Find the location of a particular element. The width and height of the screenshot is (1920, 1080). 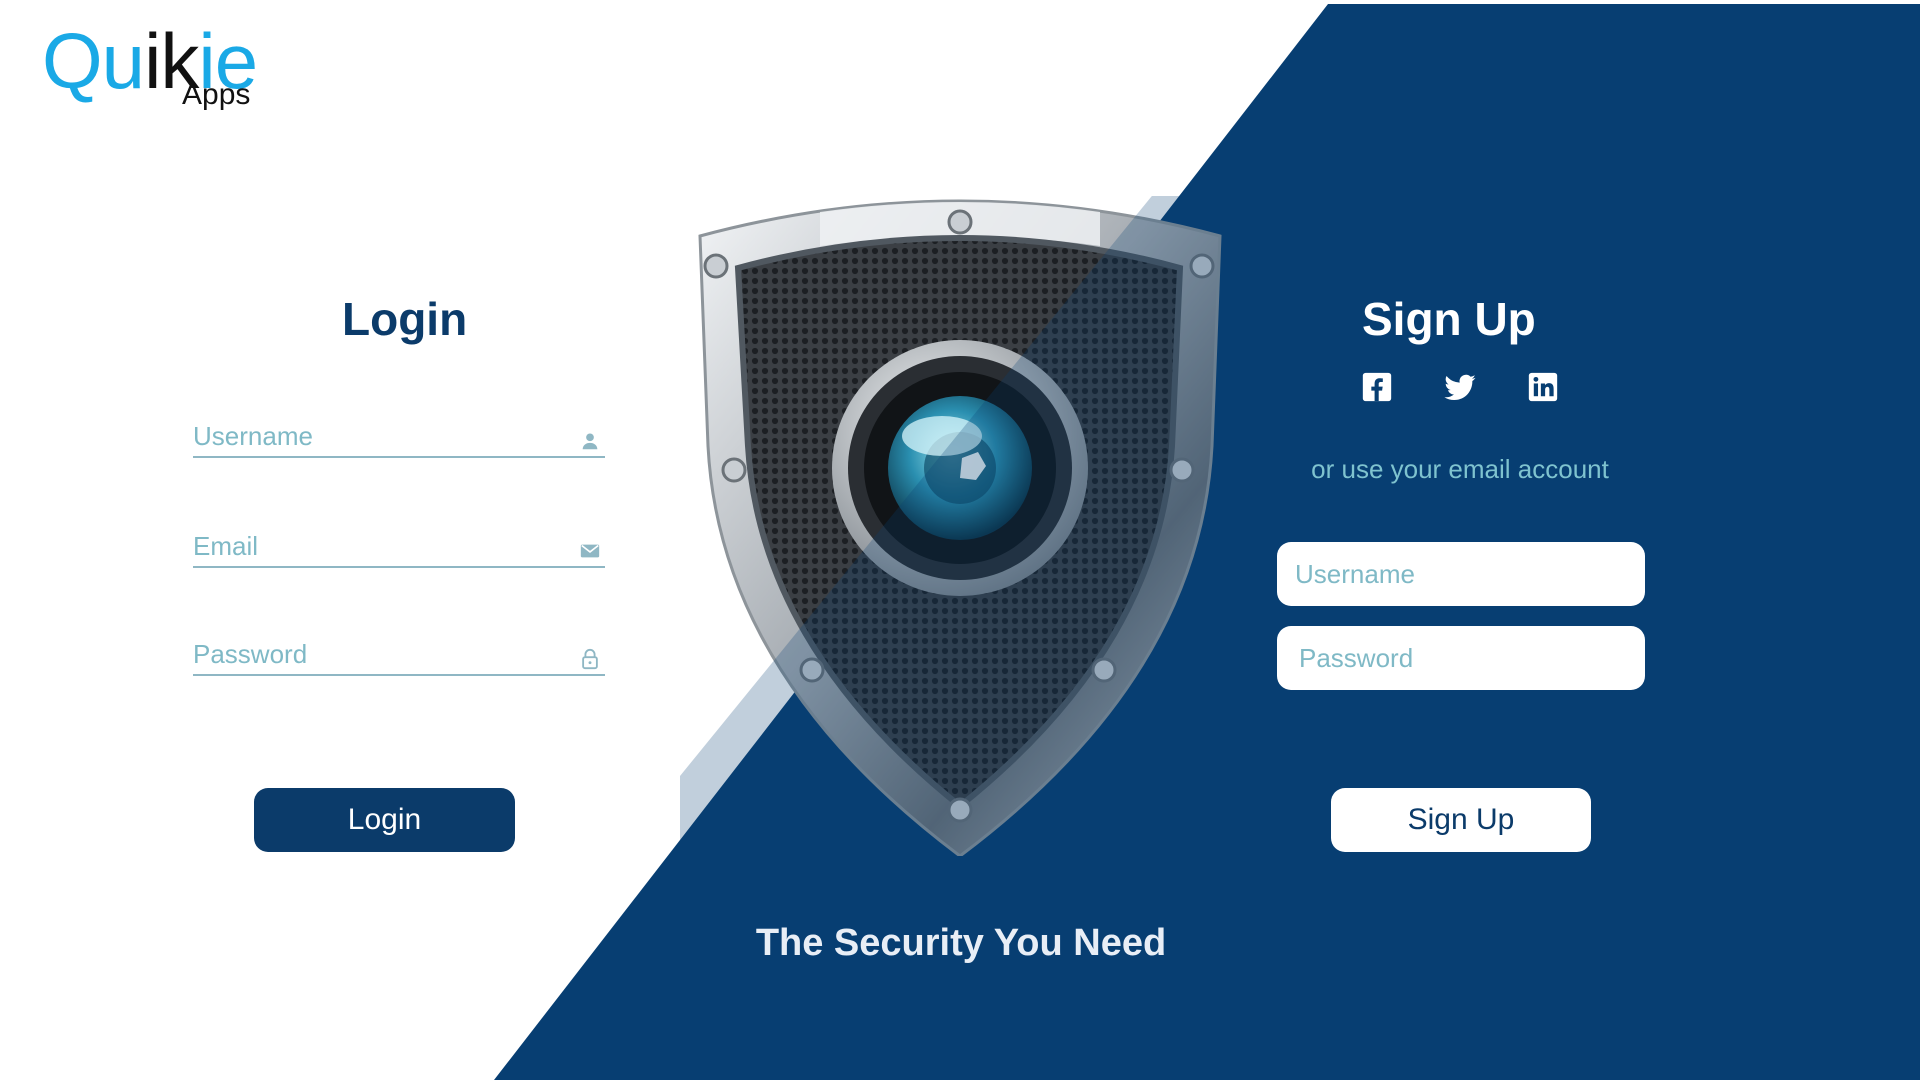

username-placeholder: Username is located at coordinates (253, 436).